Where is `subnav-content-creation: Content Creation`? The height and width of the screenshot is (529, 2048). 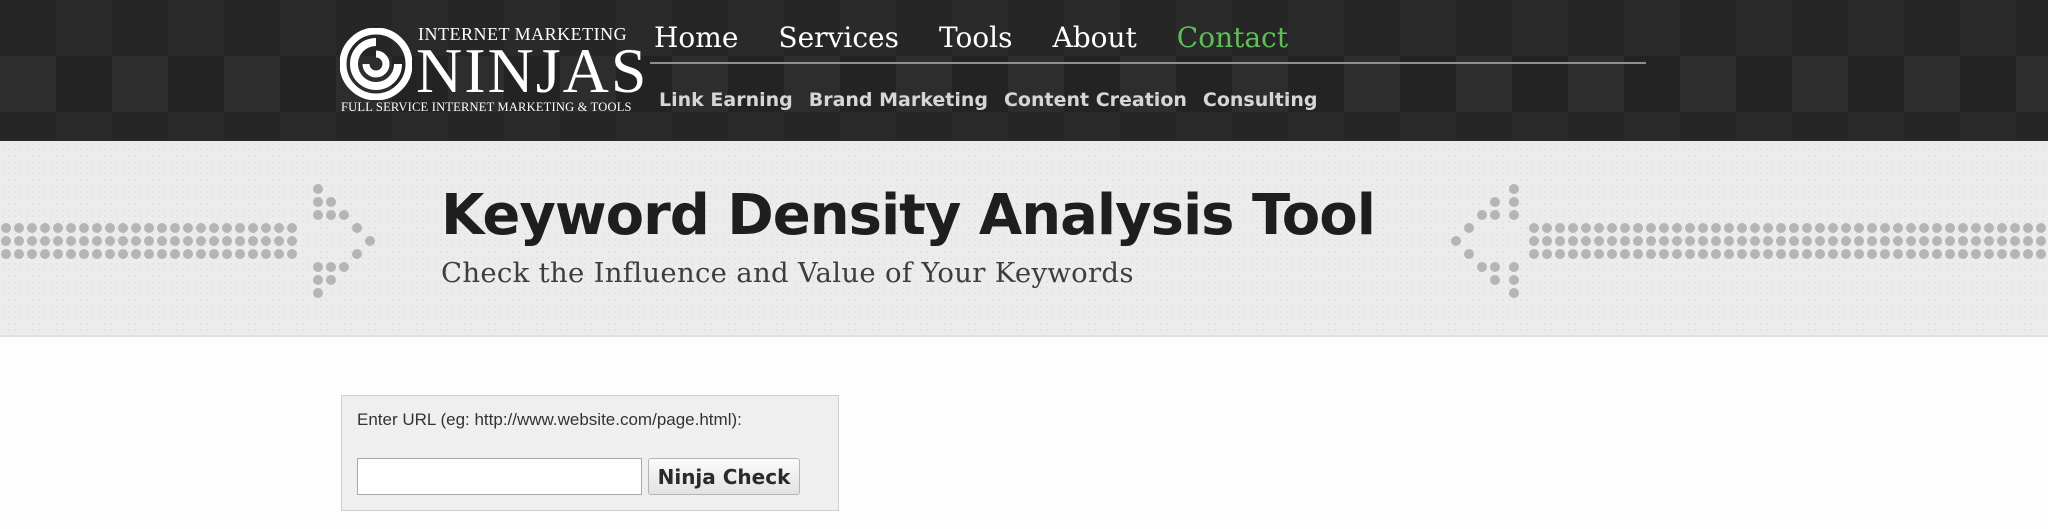
subnav-content-creation: Content Creation is located at coordinates (1095, 101).